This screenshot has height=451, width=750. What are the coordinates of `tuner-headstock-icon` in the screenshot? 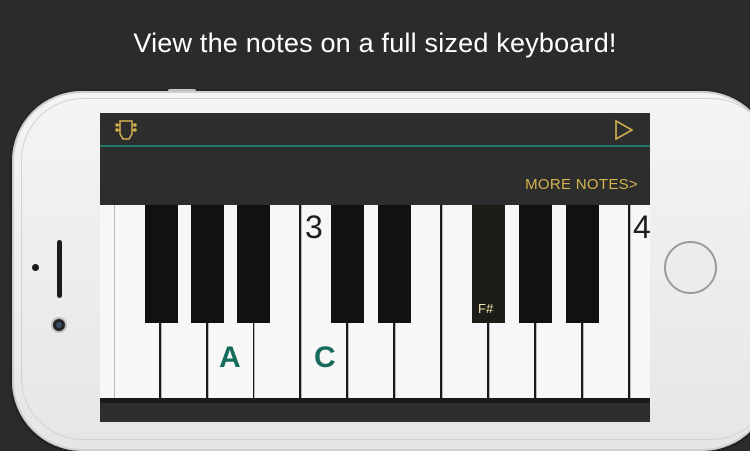 It's located at (126, 130).